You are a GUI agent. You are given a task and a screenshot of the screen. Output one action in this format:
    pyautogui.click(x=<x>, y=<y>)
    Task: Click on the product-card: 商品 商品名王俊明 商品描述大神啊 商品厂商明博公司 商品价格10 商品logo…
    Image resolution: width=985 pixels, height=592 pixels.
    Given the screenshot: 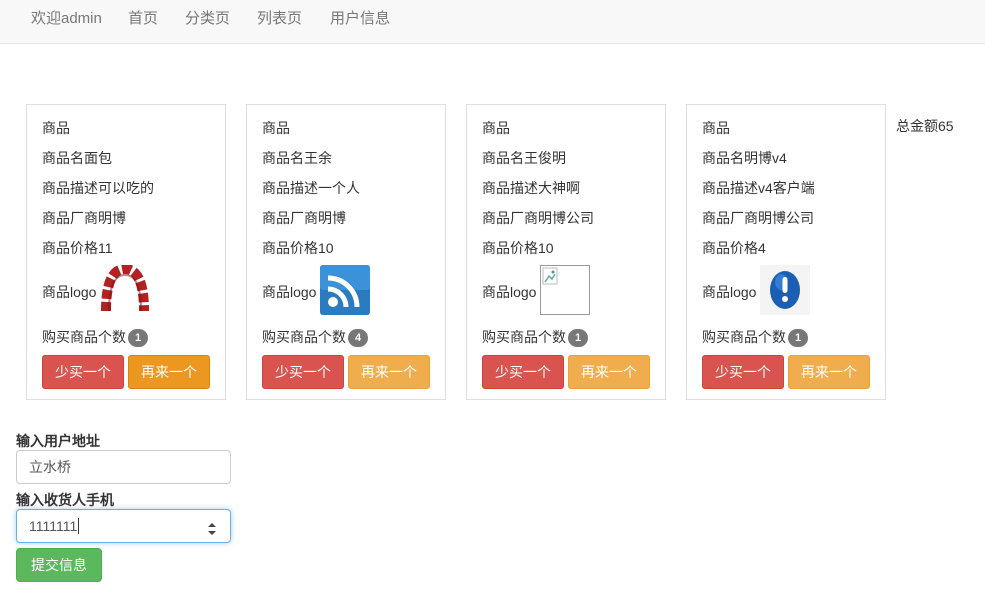 What is the action you would take?
    pyautogui.click(x=566, y=252)
    